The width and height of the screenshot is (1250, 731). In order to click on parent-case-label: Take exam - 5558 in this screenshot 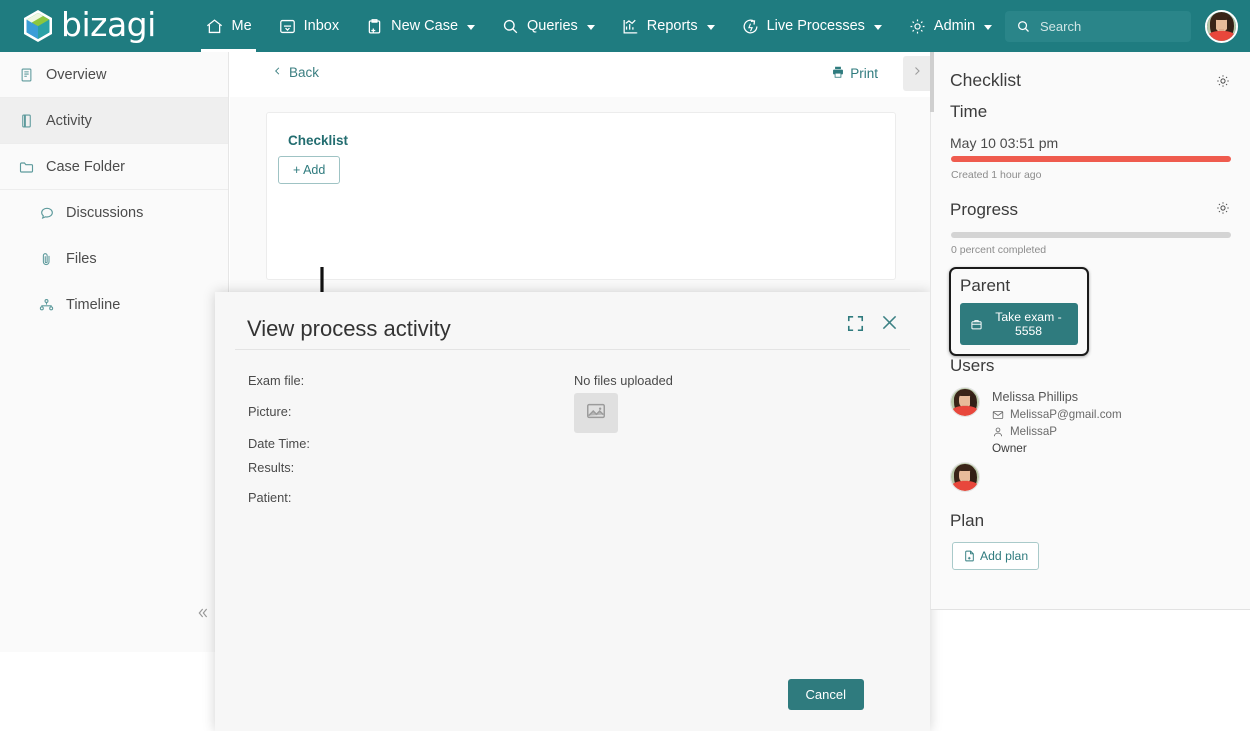, I will do `click(1028, 324)`.